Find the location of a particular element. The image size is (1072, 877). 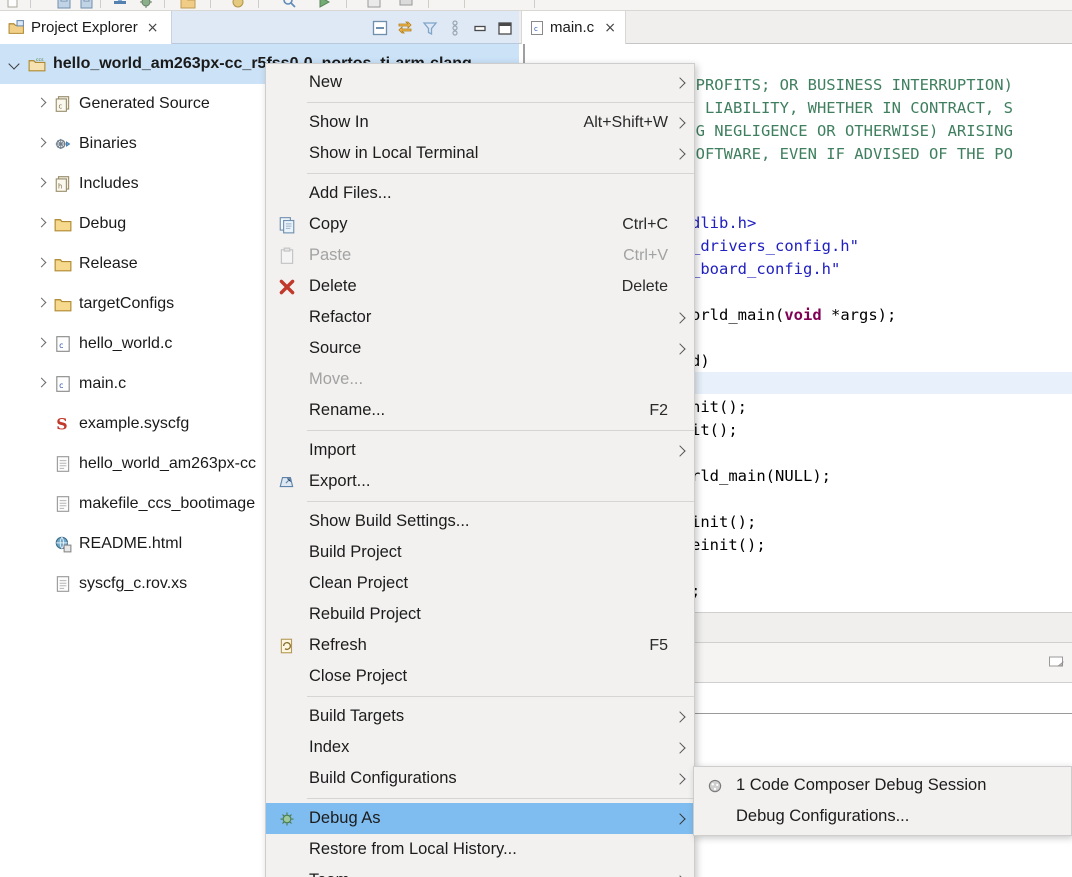

menu-item-shortcut: Alt+Shift+W is located at coordinates (625, 122).